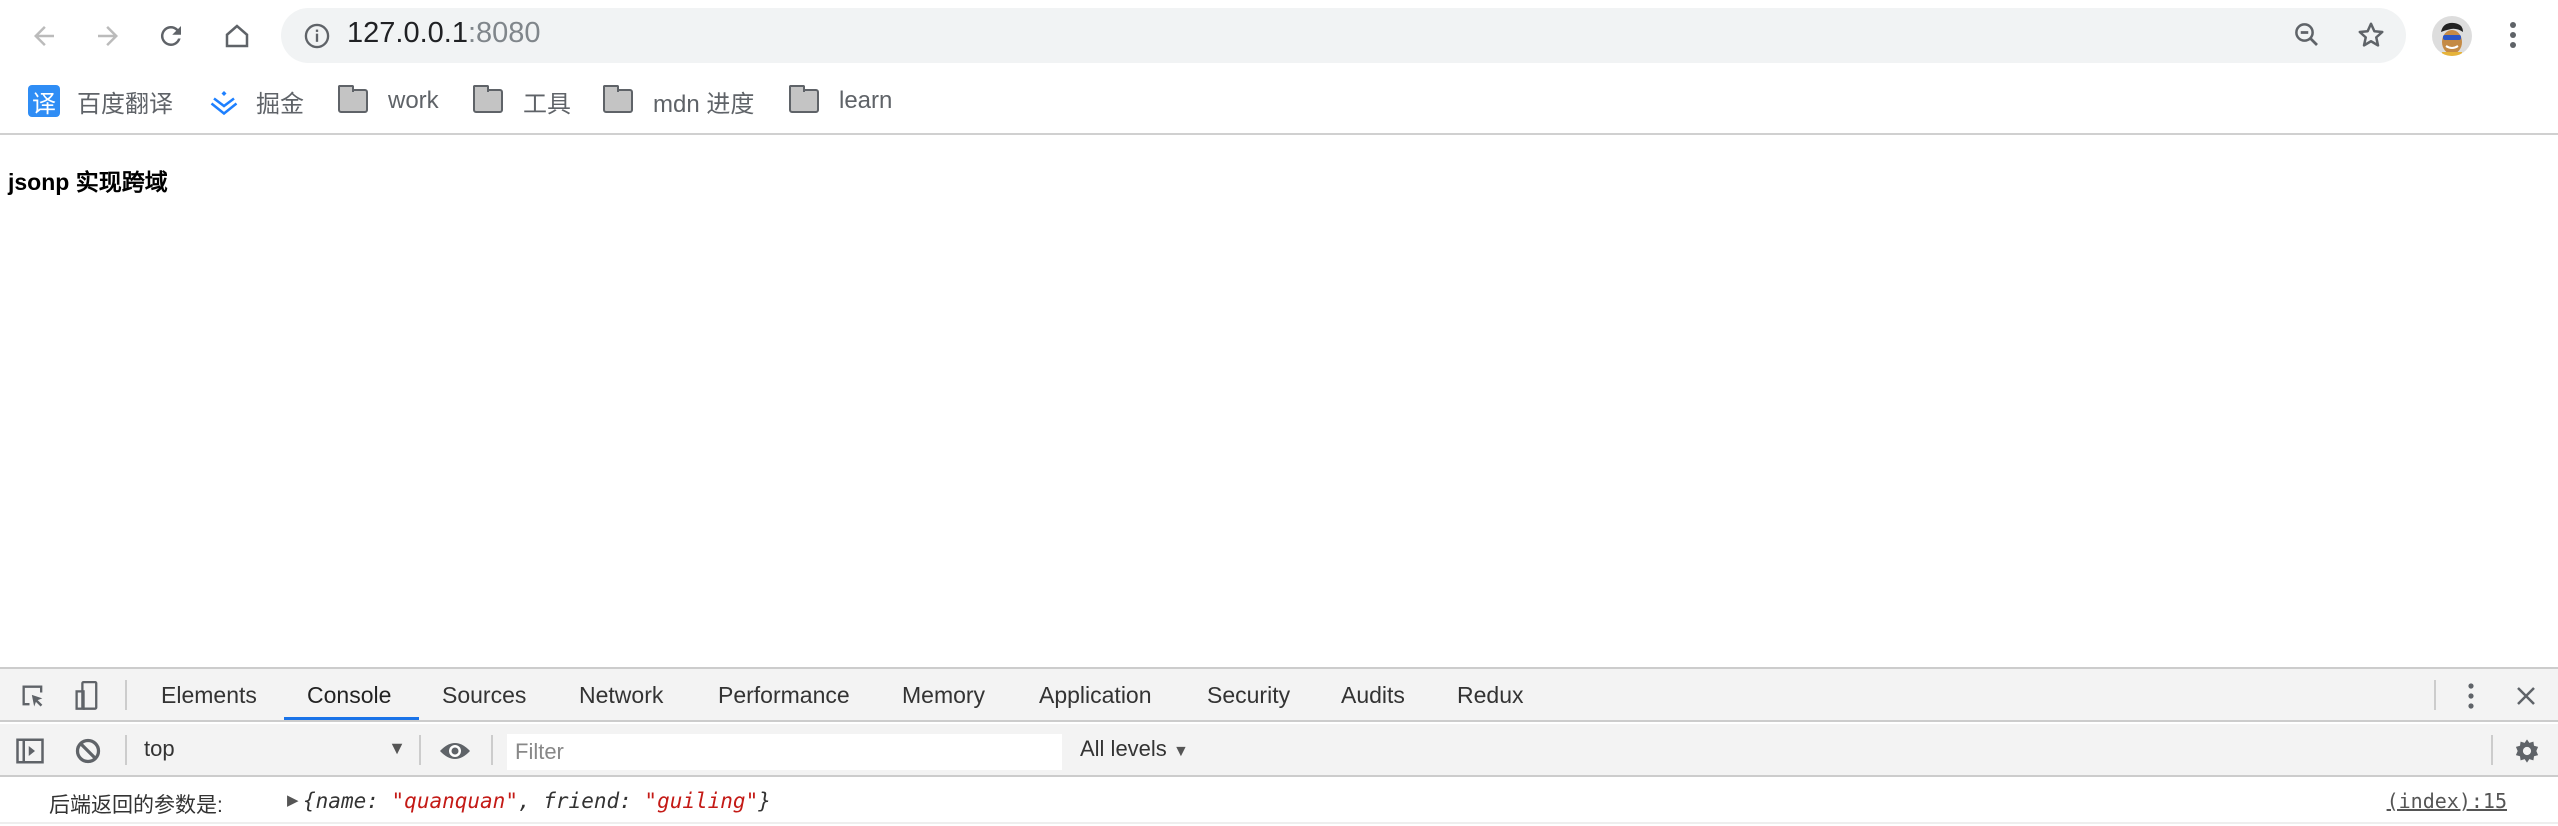  What do you see at coordinates (407, 33) in the screenshot?
I see `url-host: 127.0.0.1` at bounding box center [407, 33].